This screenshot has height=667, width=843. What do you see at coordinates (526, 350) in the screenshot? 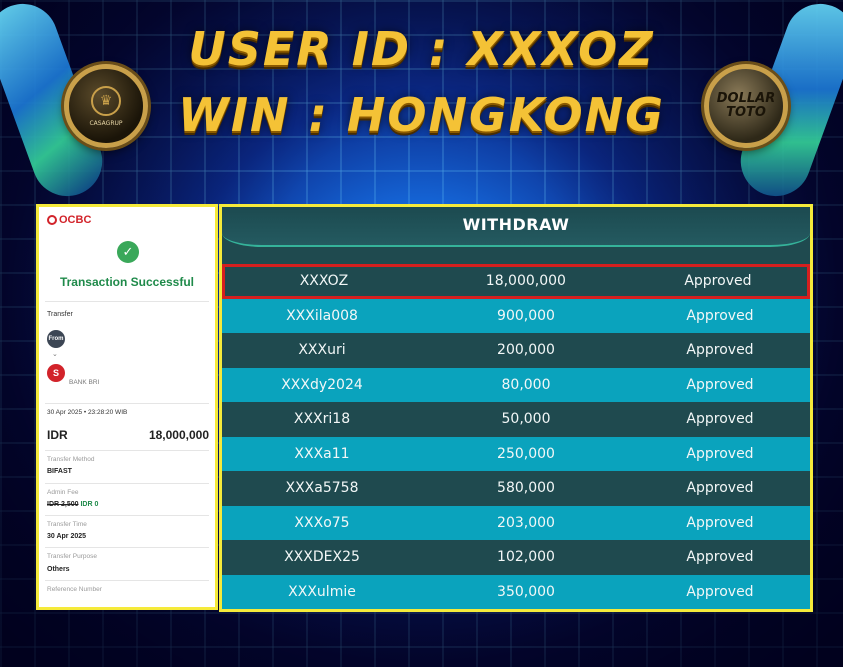
I see `row-amount: 200,000` at bounding box center [526, 350].